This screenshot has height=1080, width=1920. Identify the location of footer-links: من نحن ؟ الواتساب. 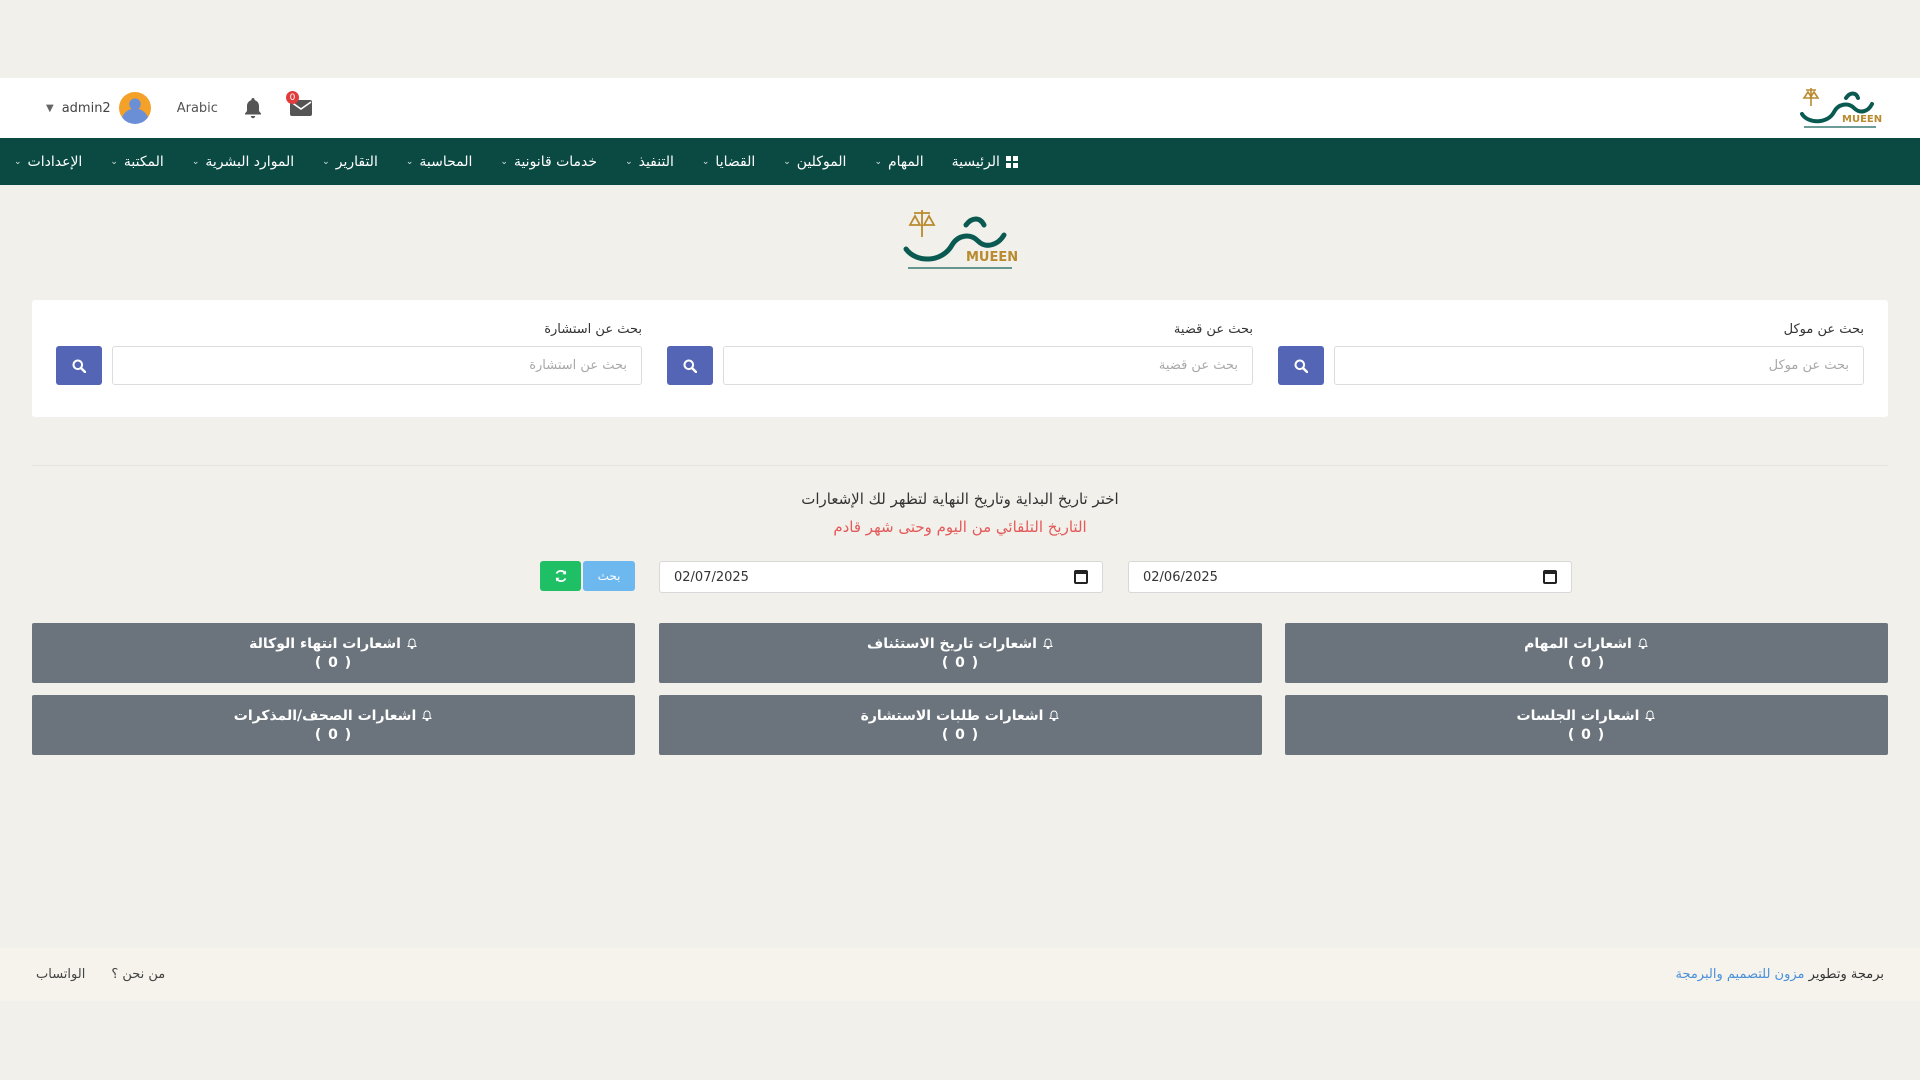
(100, 974).